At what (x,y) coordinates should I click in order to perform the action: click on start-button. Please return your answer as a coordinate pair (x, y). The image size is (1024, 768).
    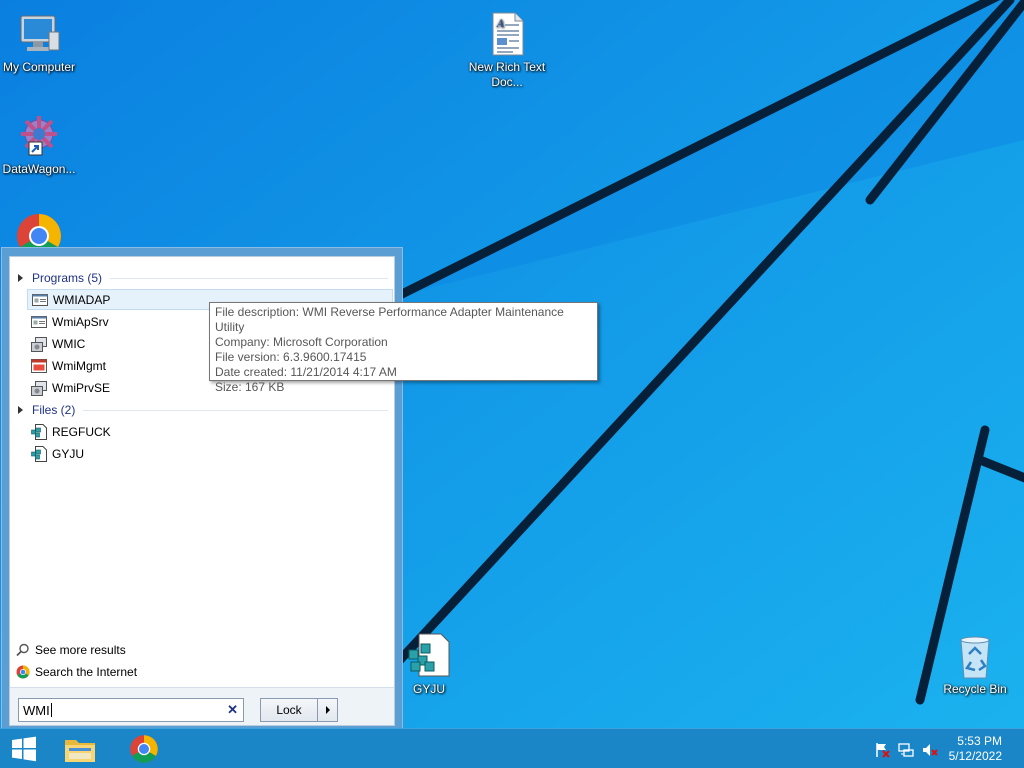
    Looking at the image, I should click on (24, 749).